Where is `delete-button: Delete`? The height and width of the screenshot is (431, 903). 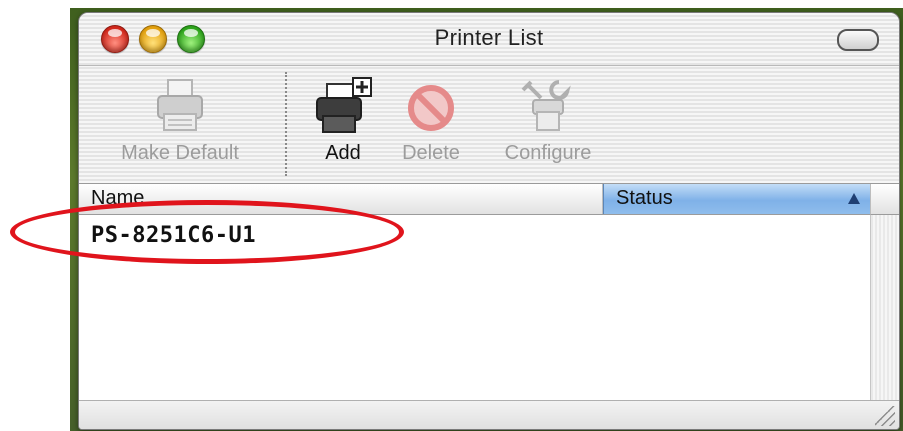
delete-button: Delete is located at coordinates (431, 120).